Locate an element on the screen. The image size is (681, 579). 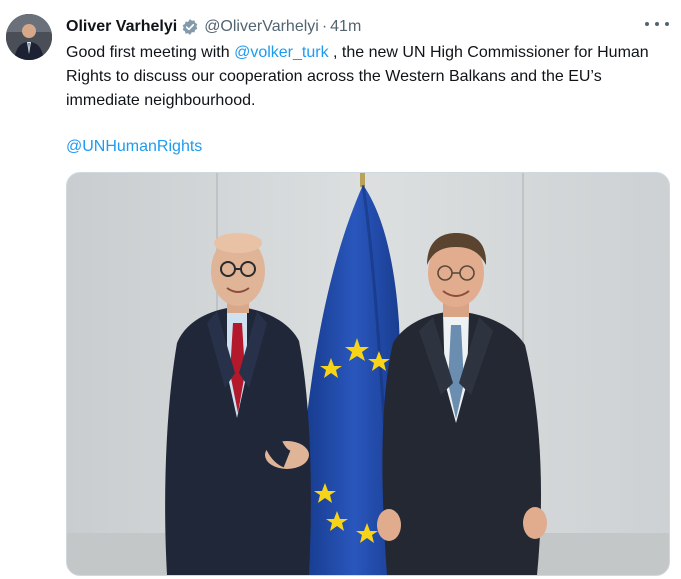
mention-link-unhumanrights: @UNHumanRights is located at coordinates (134, 147).